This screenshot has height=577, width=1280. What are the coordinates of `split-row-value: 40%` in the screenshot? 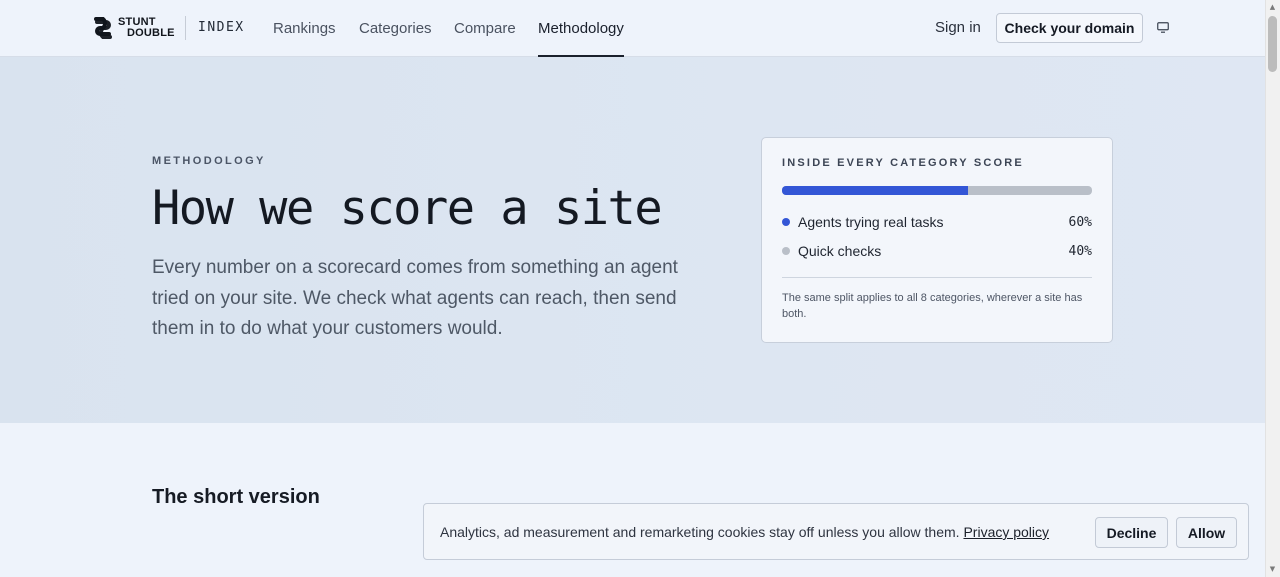 It's located at (1080, 251).